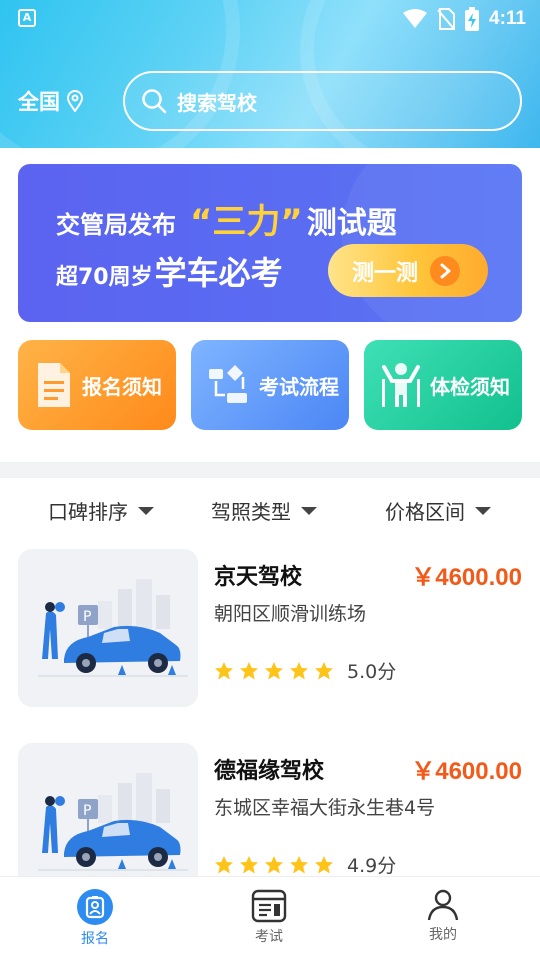 The image size is (540, 960). What do you see at coordinates (246, 222) in the screenshot?
I see `banner-highlight: “三力”` at bounding box center [246, 222].